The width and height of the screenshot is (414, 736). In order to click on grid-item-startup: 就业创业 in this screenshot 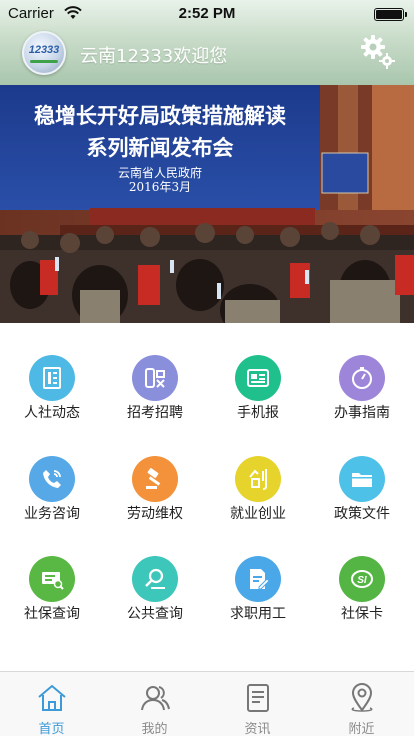, I will do `click(258, 481)`.